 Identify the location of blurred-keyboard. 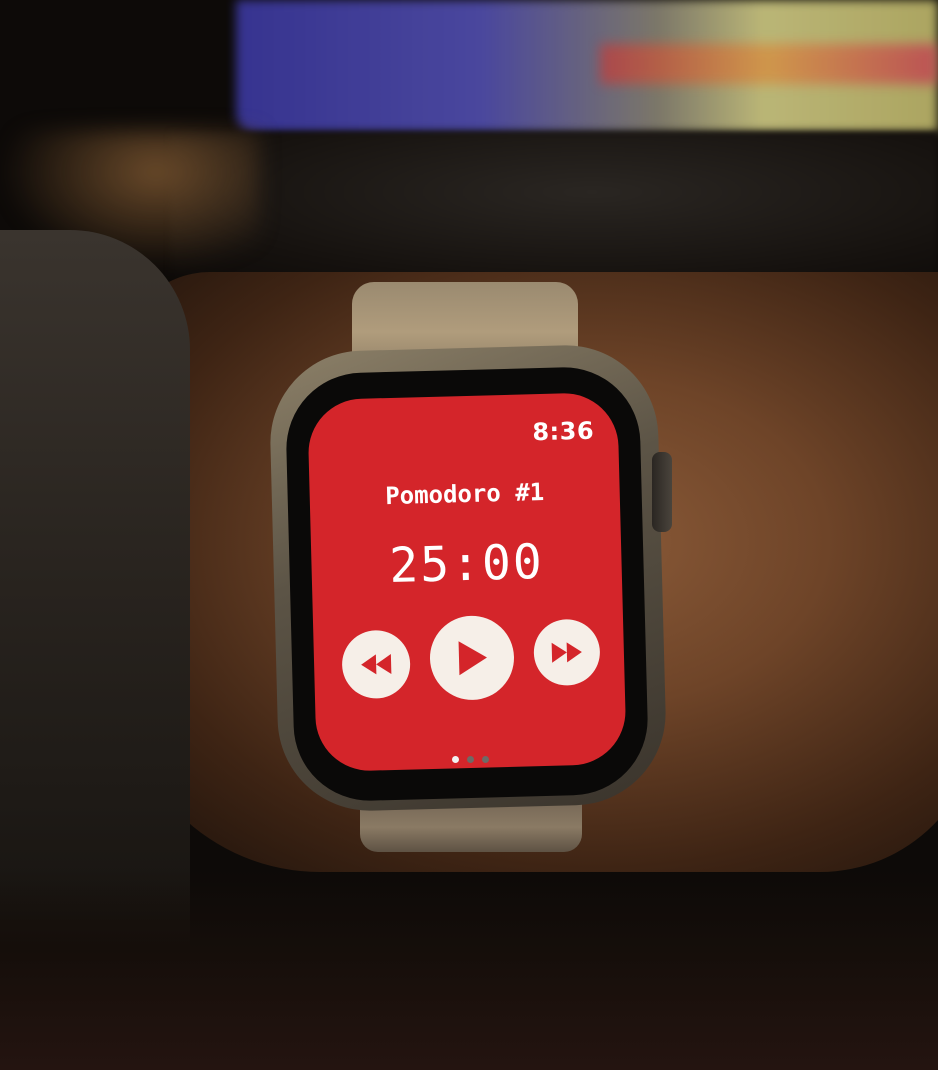
(554, 207).